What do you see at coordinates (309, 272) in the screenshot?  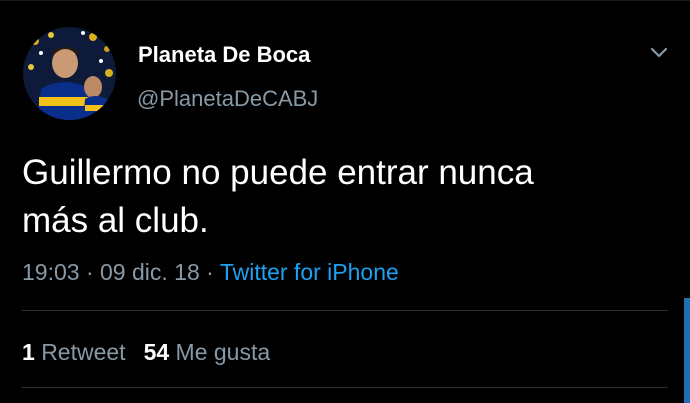 I see `tweet-source-link: Twitter for iPhone` at bounding box center [309, 272].